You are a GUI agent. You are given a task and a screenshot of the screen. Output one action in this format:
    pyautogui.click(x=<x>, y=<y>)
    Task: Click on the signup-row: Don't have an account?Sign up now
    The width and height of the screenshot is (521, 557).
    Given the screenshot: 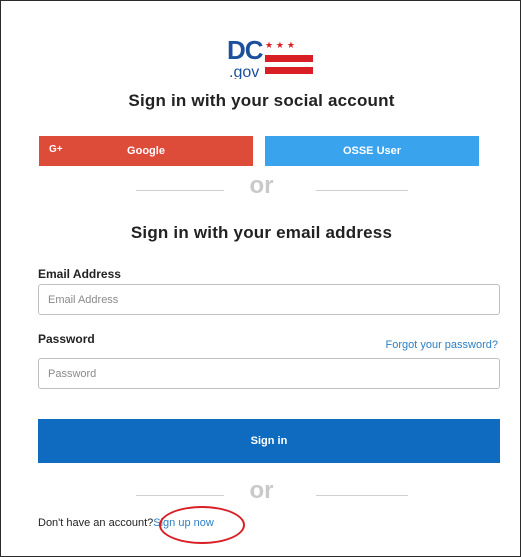 What is the action you would take?
    pyautogui.click(x=126, y=523)
    